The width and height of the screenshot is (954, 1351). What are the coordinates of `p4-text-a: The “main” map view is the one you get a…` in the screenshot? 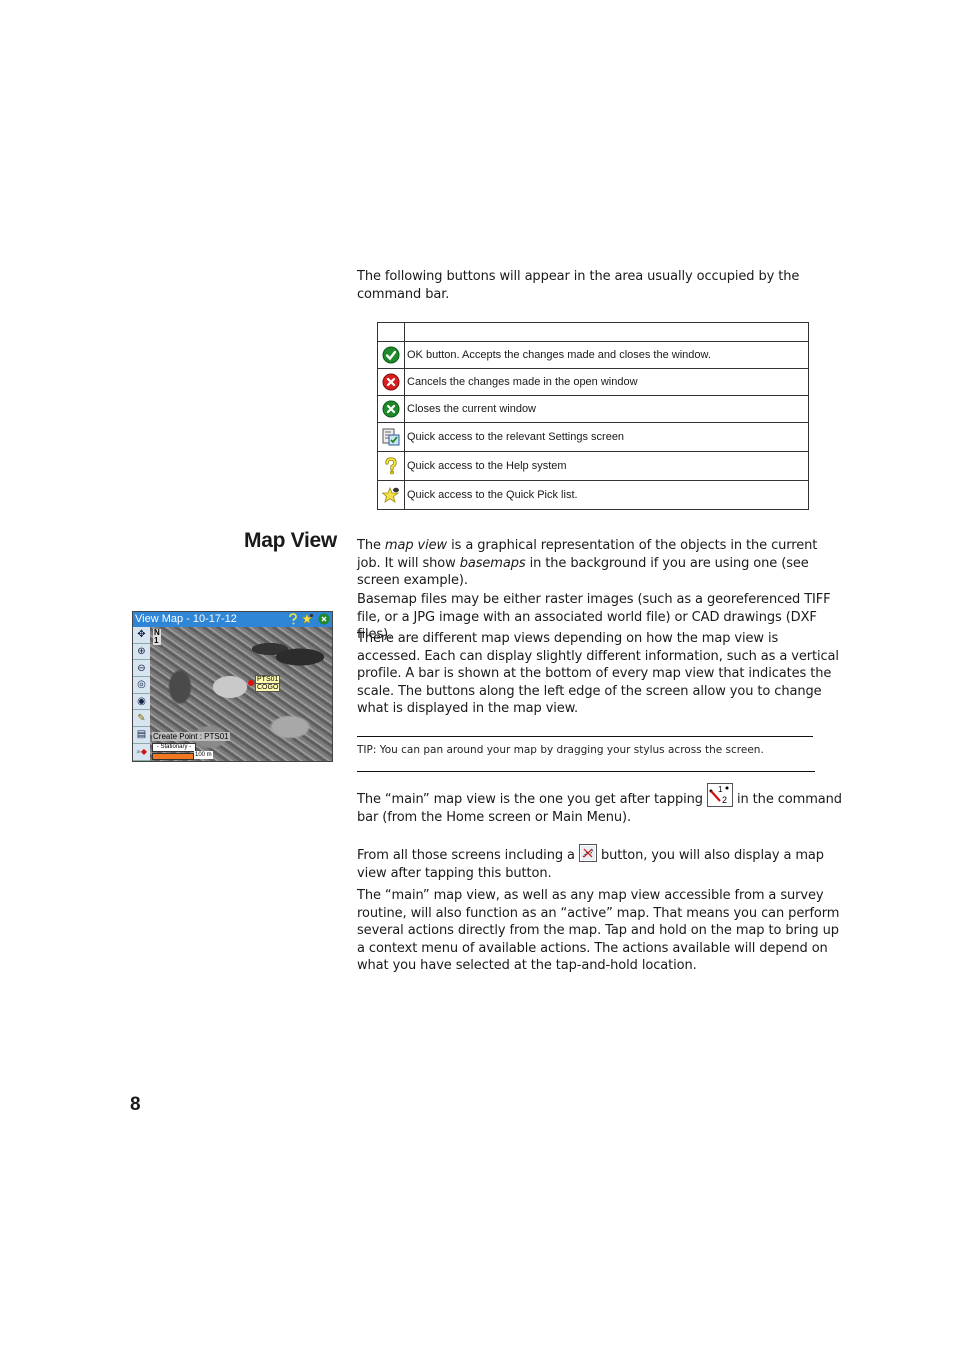 It's located at (532, 799).